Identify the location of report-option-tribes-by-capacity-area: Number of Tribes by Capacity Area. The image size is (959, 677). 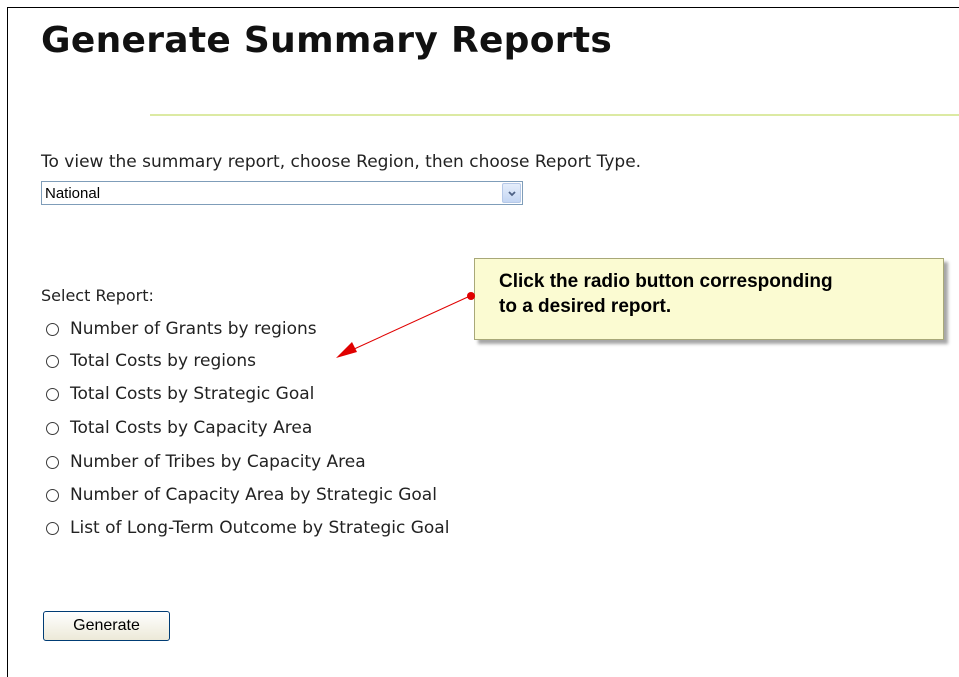
(206, 462).